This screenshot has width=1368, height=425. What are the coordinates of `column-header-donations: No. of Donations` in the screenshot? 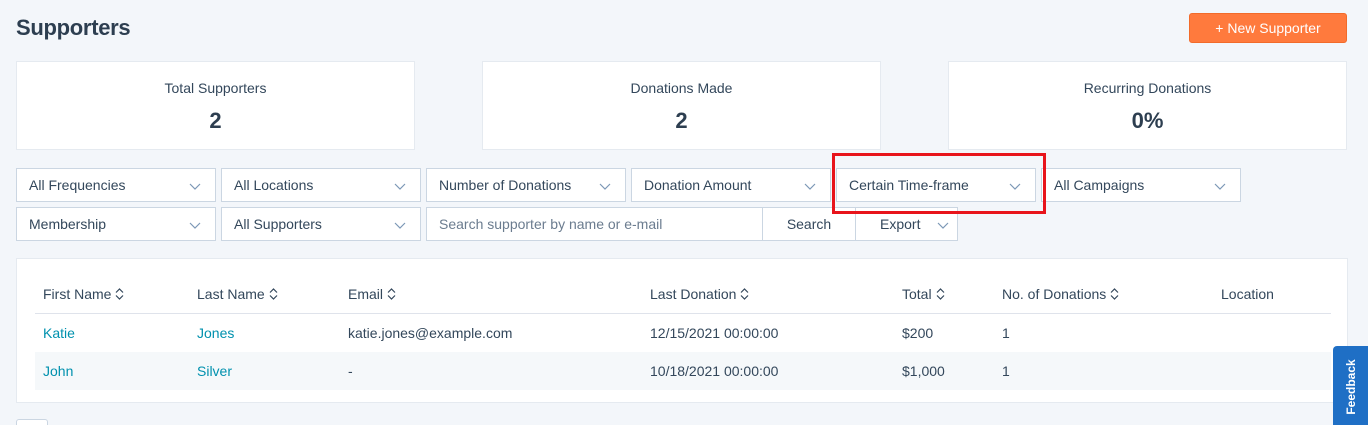 It's located at (1060, 294).